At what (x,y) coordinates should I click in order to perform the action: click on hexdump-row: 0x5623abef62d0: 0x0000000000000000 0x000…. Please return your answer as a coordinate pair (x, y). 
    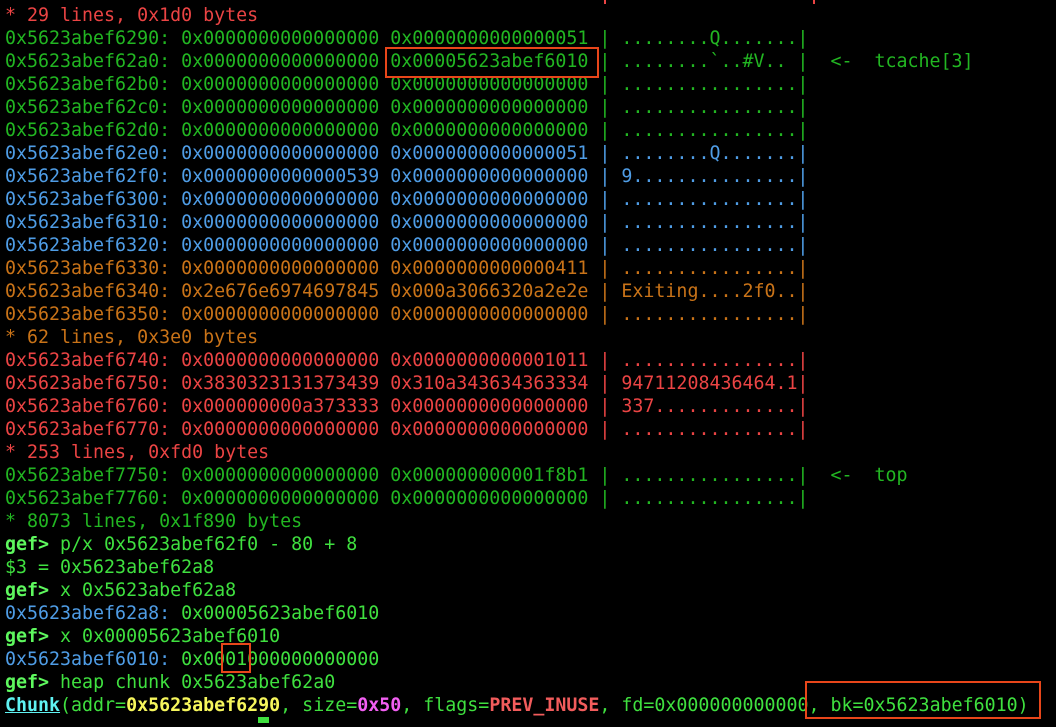
    Looking at the image, I should click on (407, 130).